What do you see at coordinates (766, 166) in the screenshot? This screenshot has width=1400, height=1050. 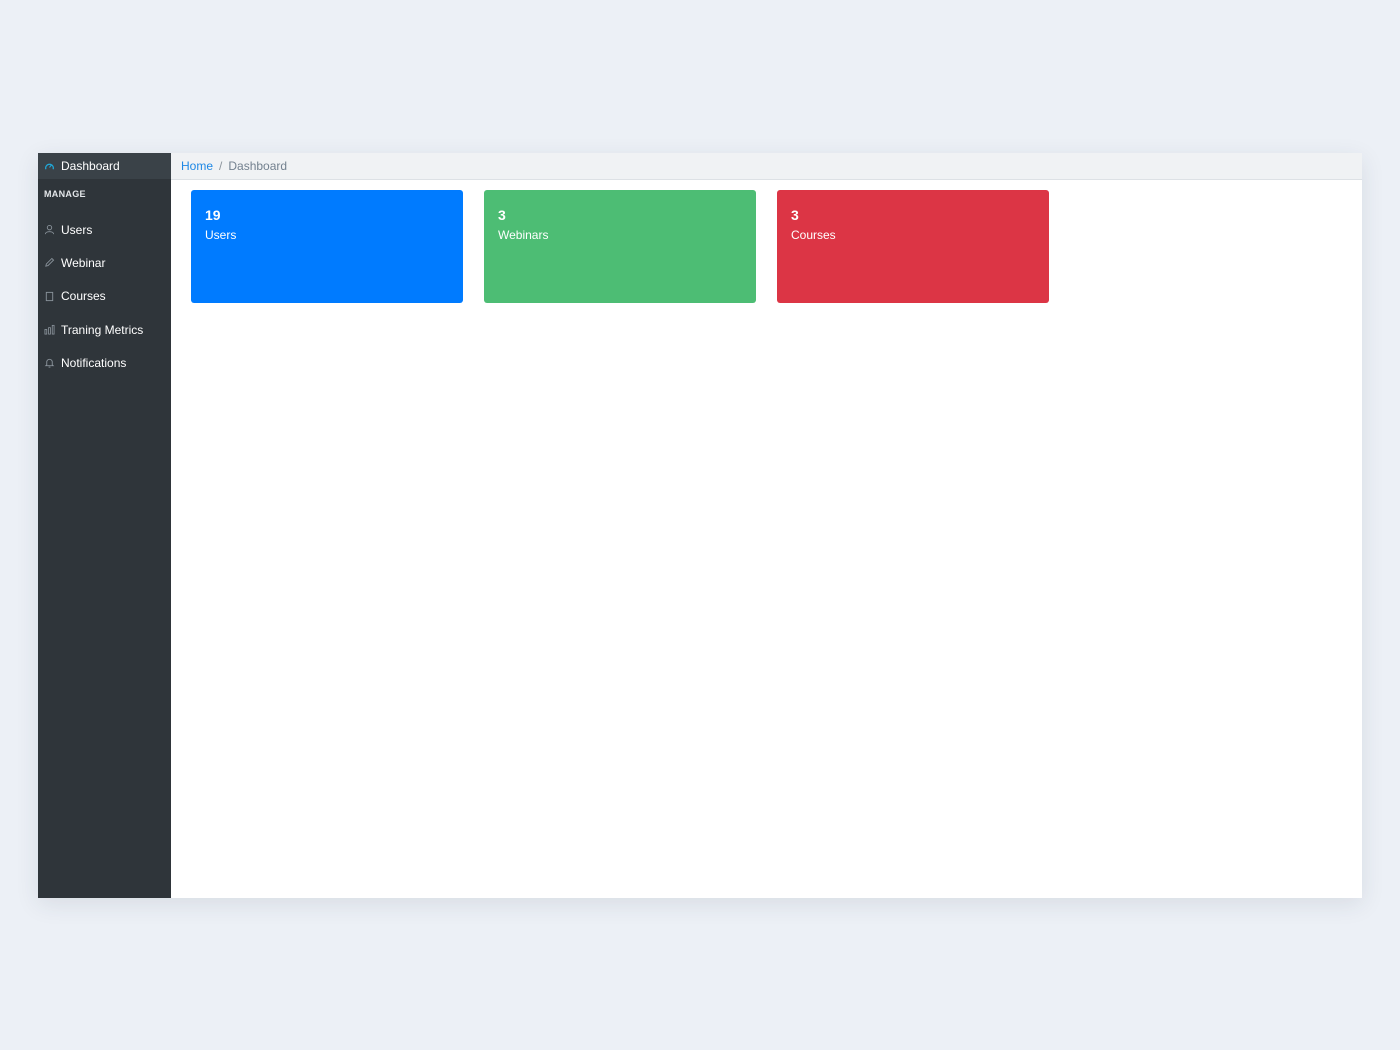 I see `breadcrumb: Home / Dashboard` at bounding box center [766, 166].